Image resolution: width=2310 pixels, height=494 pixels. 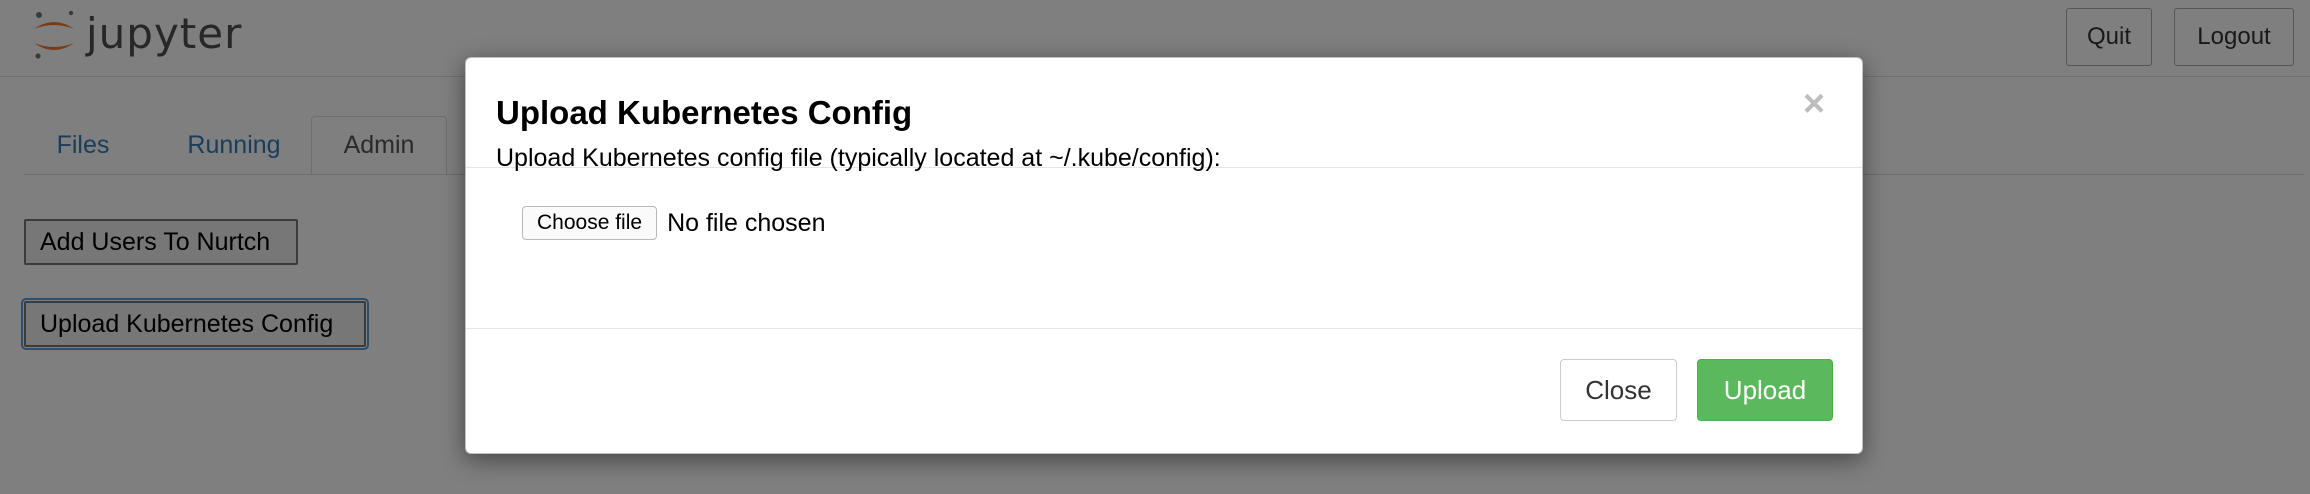 What do you see at coordinates (1765, 390) in the screenshot?
I see `upload-button: Upload` at bounding box center [1765, 390].